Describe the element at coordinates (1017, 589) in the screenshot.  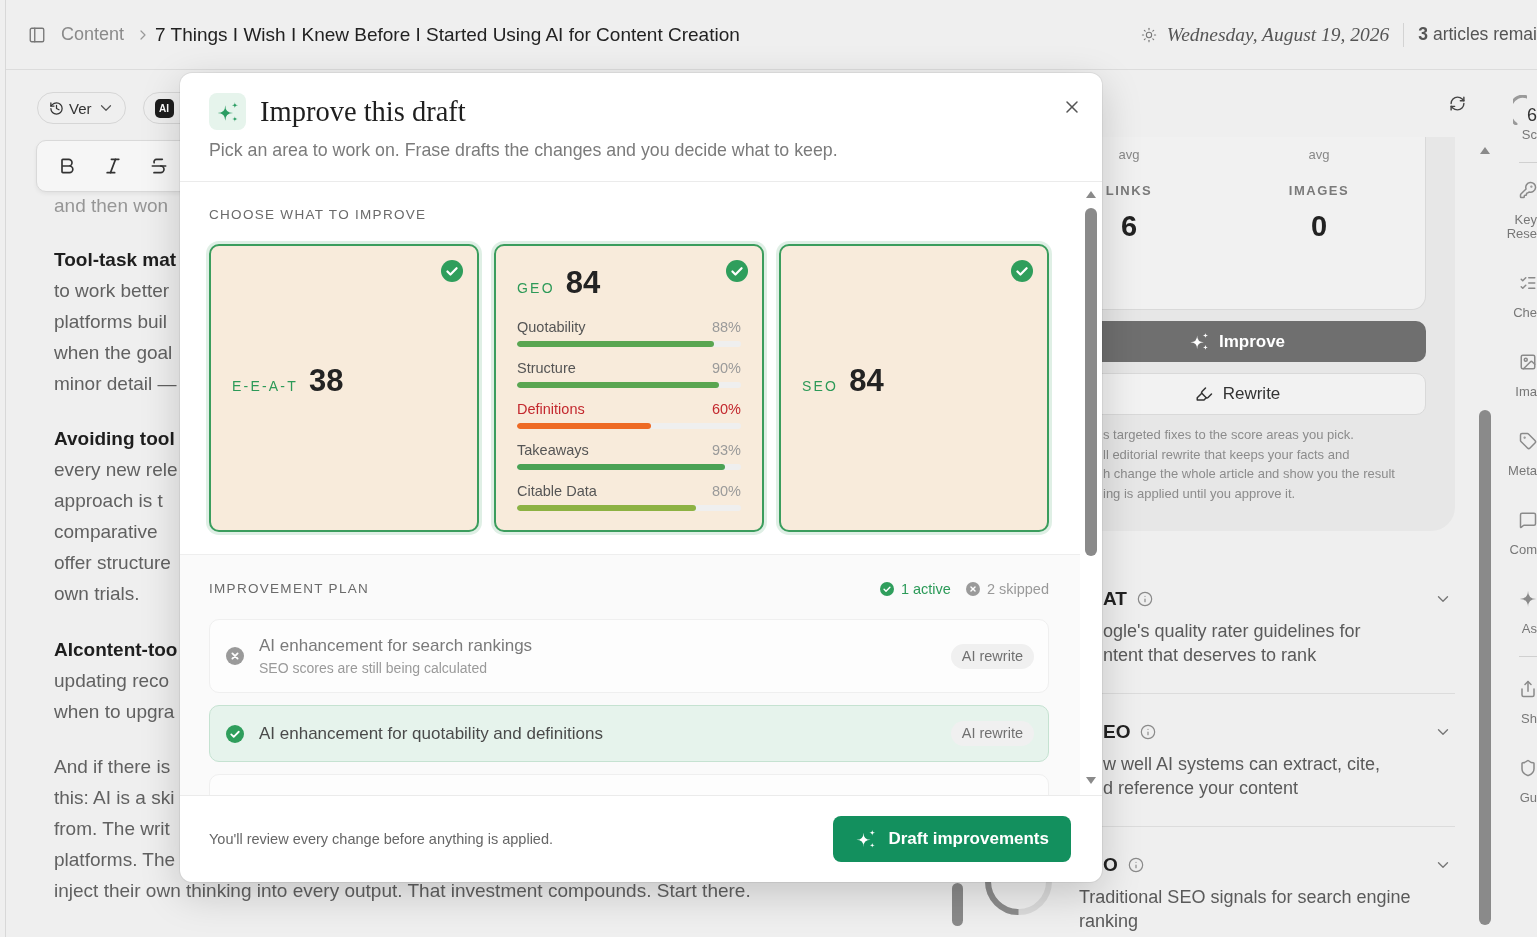
I see `skipped-count: 2 skipped` at that location.